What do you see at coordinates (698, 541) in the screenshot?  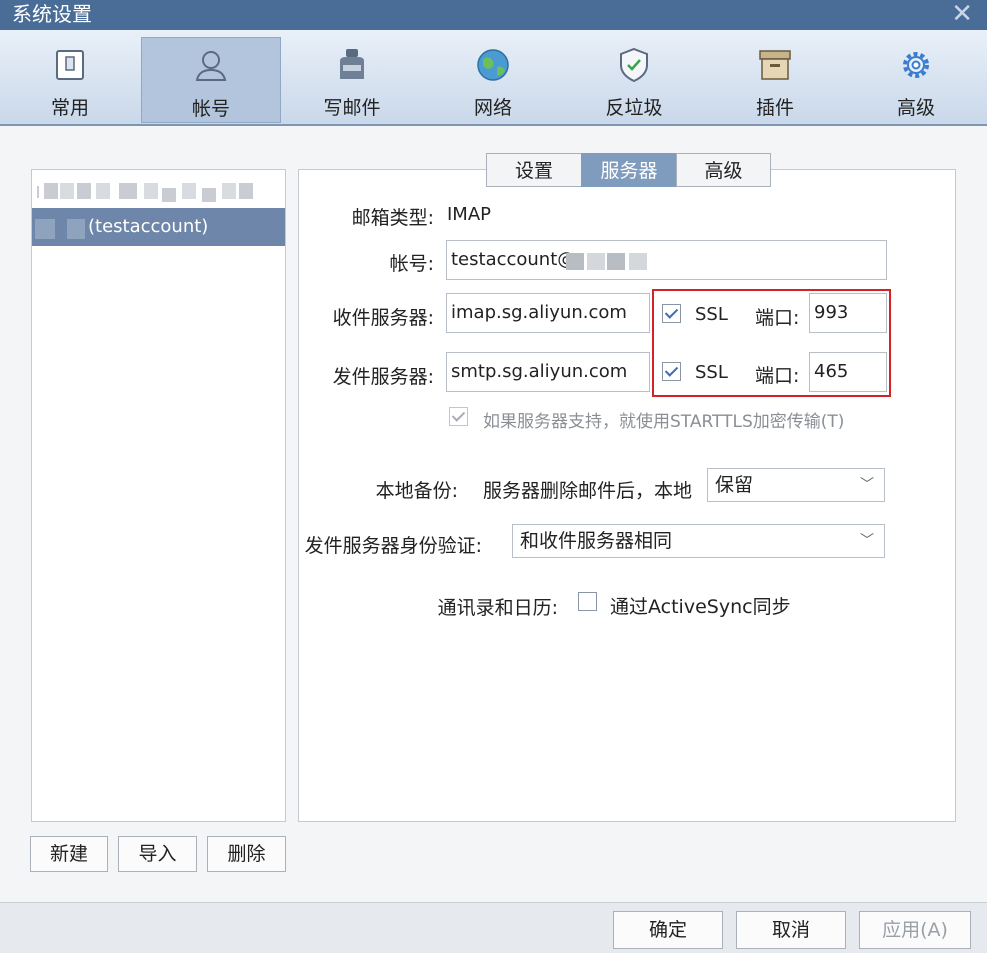 I see `outgoing-auth-select: 和收件服务器相同 ﹀` at bounding box center [698, 541].